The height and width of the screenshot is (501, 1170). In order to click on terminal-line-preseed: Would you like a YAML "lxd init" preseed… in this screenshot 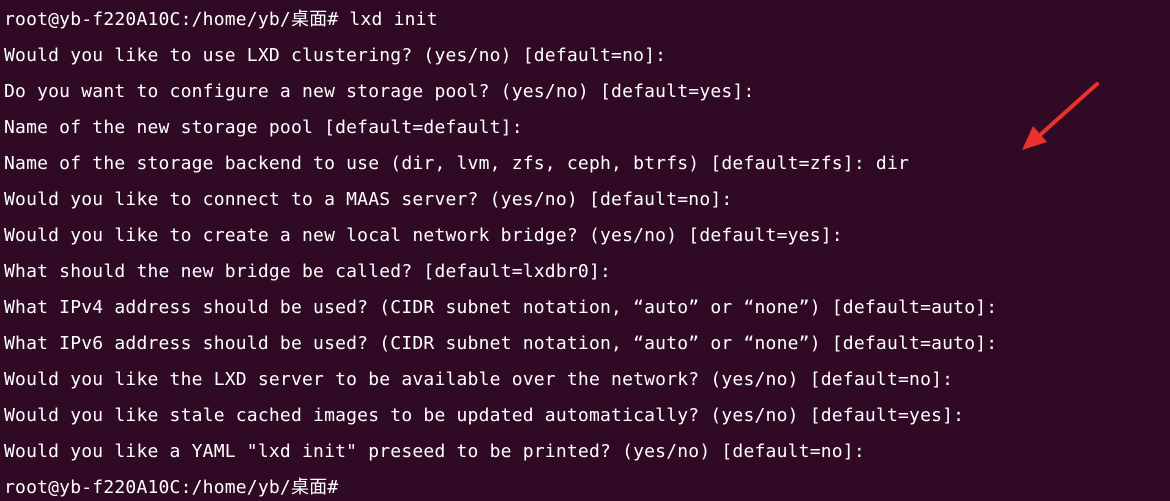, I will do `click(434, 451)`.